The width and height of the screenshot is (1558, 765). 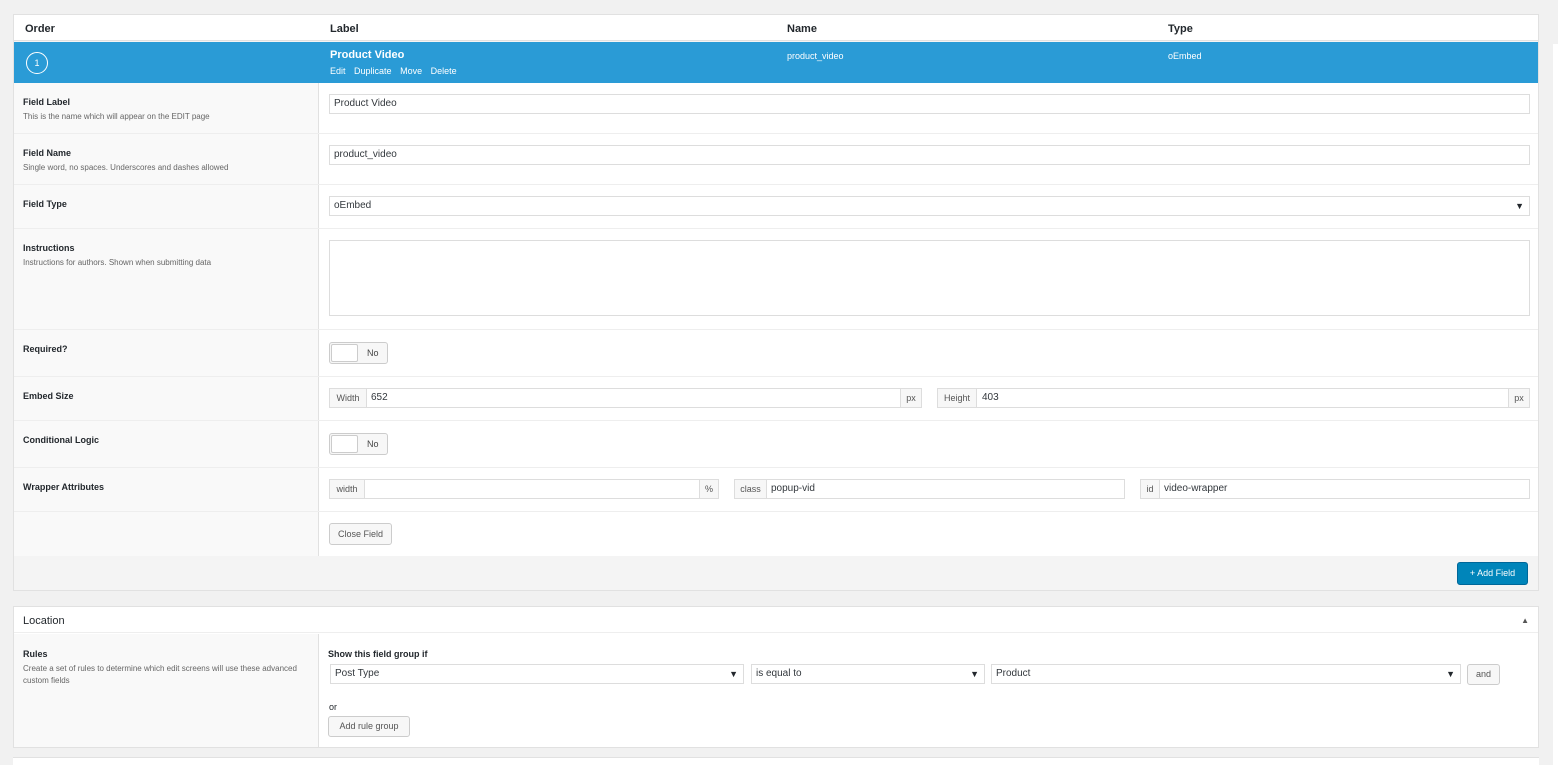 I want to click on field-type-value: oEmbed, so click(x=1185, y=56).